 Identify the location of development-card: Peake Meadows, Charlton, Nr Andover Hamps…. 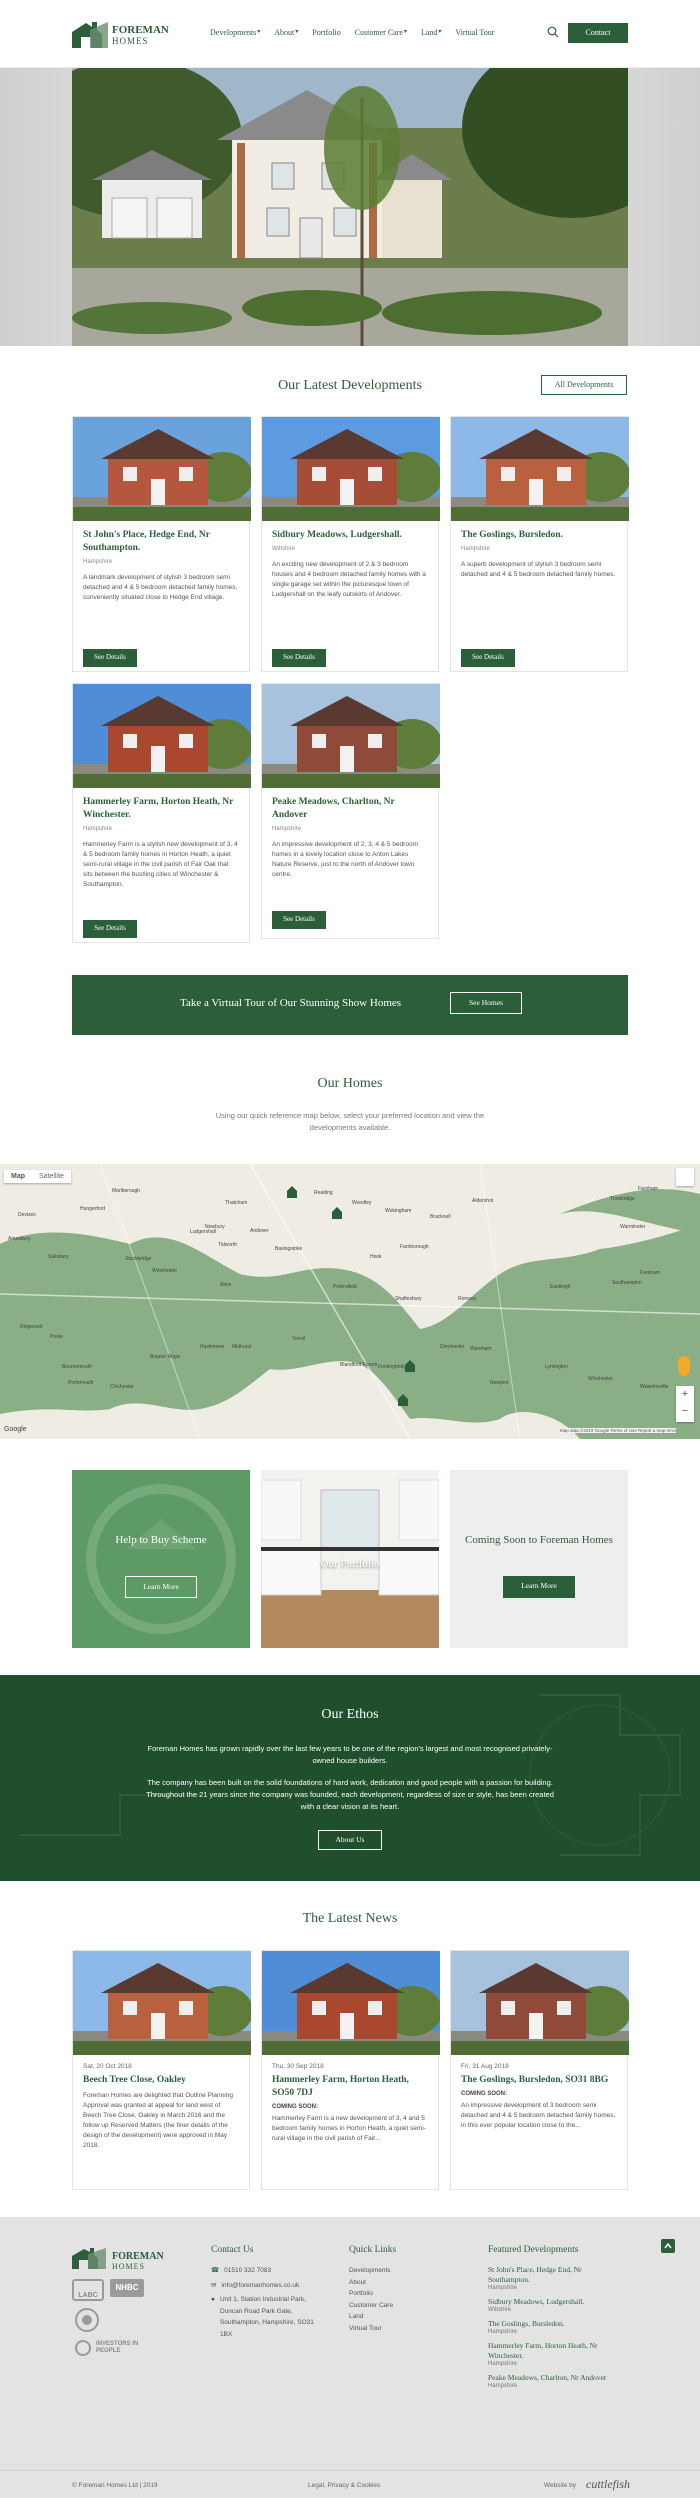
(350, 811).